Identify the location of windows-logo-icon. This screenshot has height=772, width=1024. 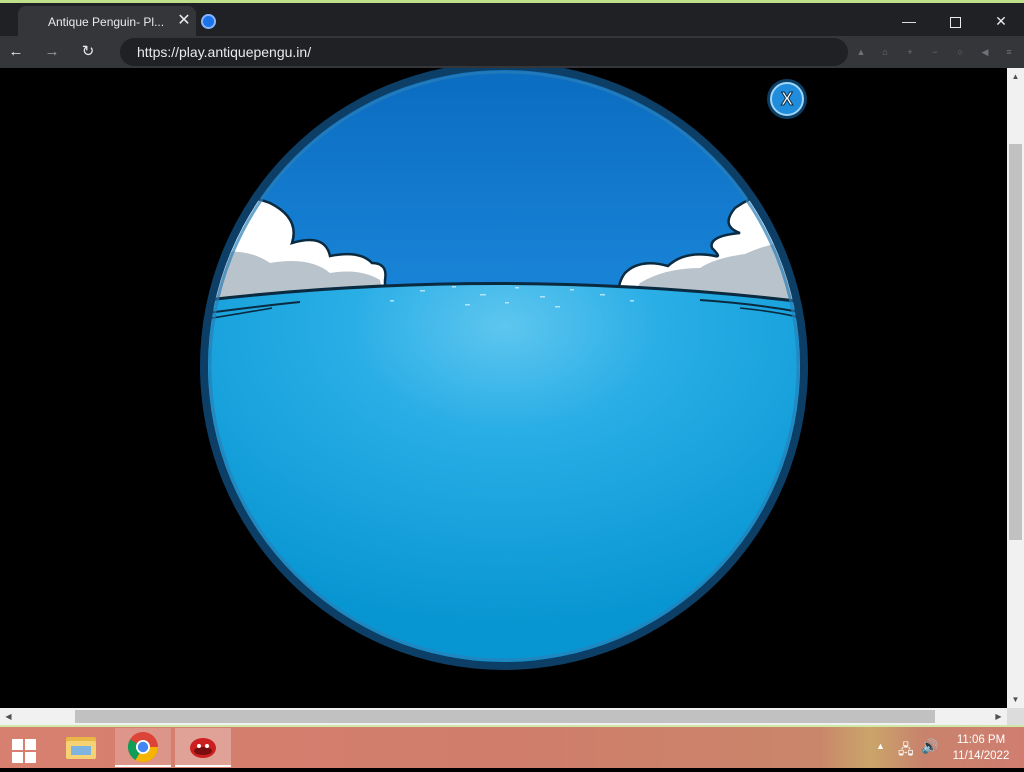
(17, 744).